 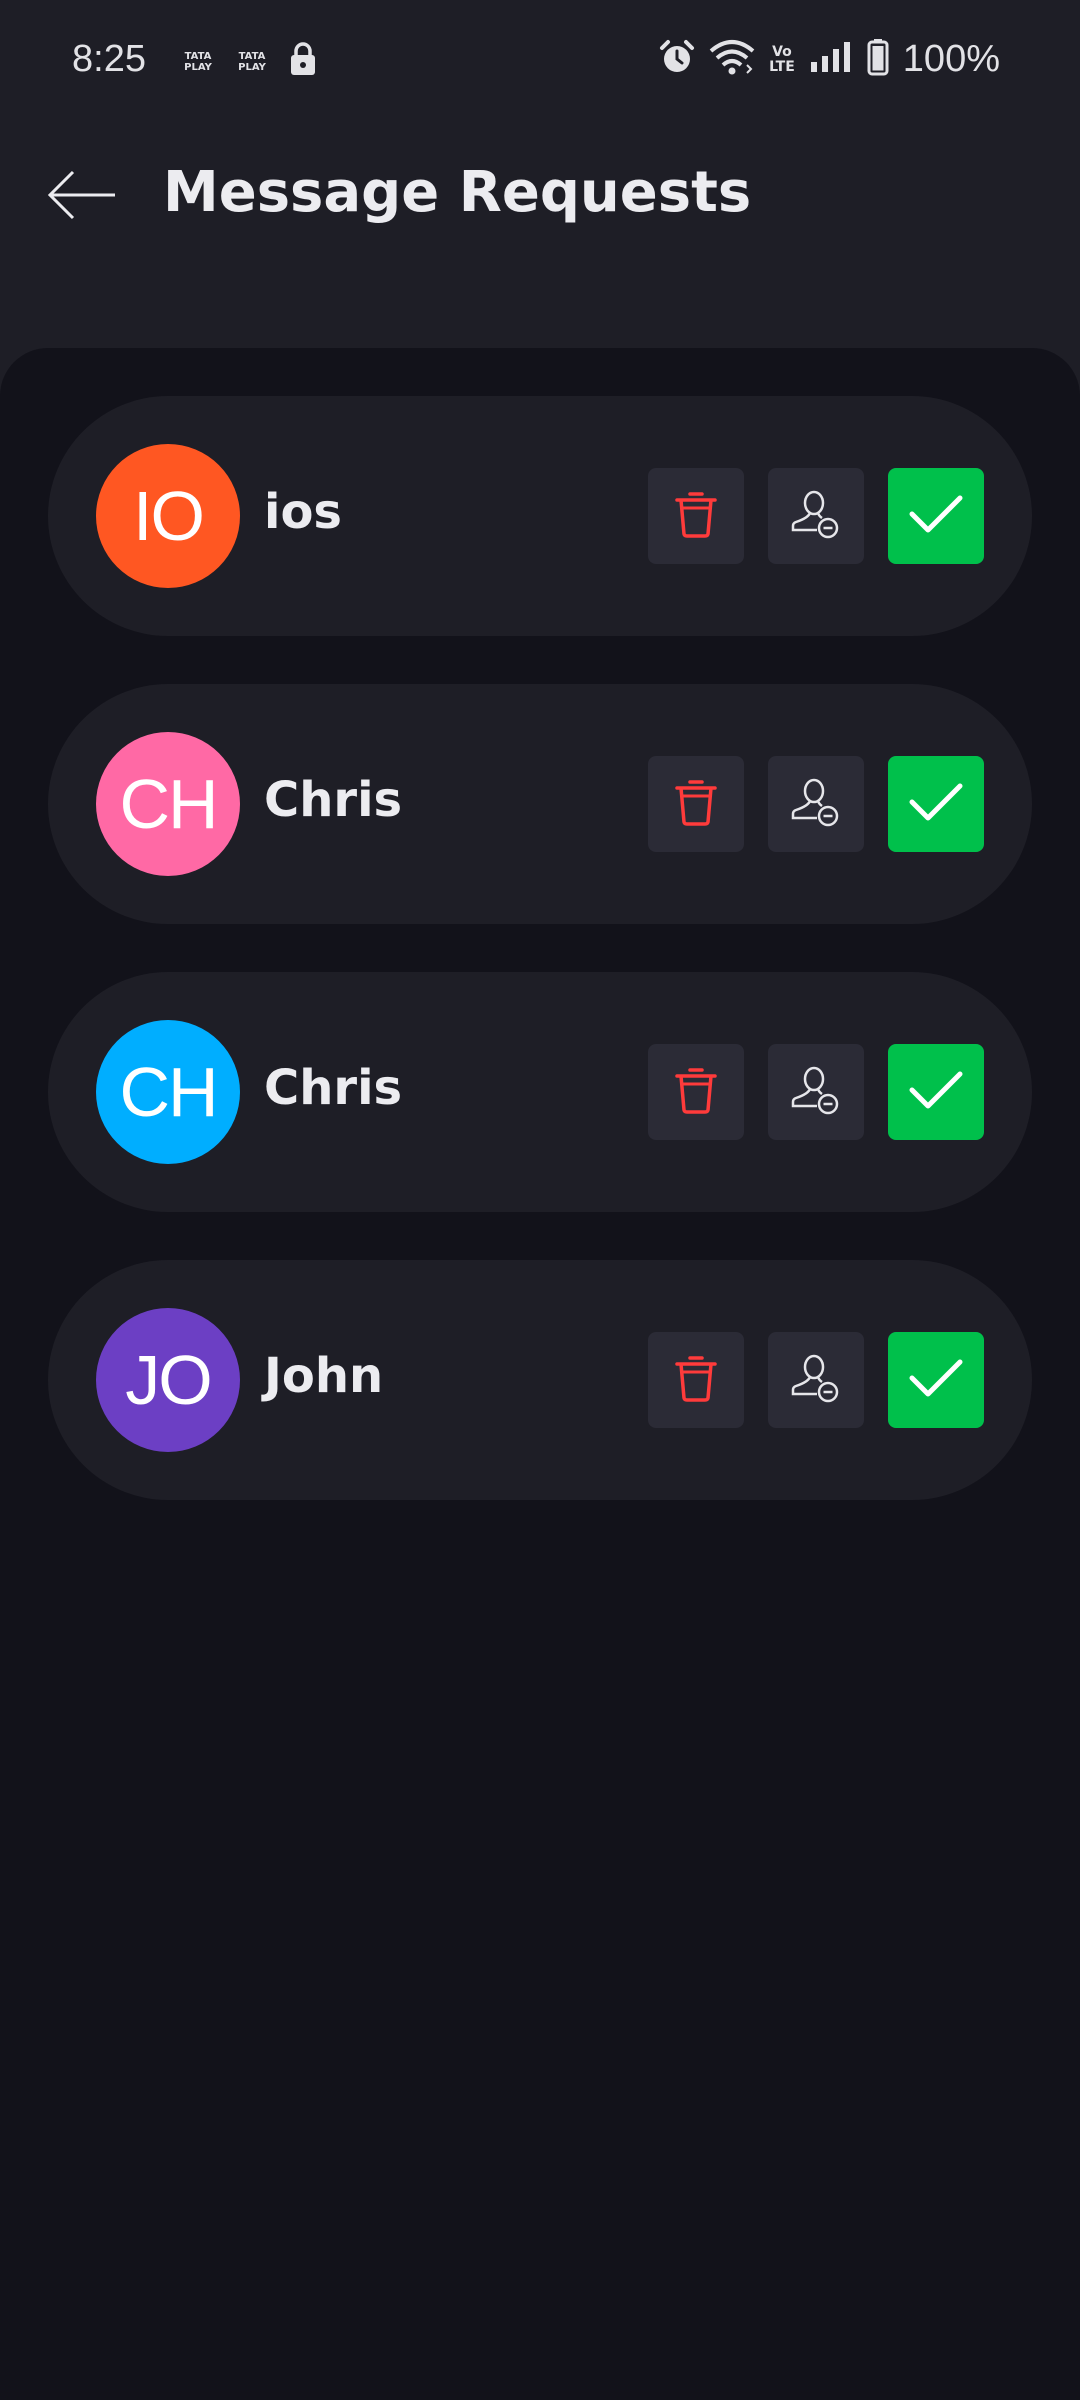 What do you see at coordinates (677, 59) in the screenshot?
I see `alarm-icon` at bounding box center [677, 59].